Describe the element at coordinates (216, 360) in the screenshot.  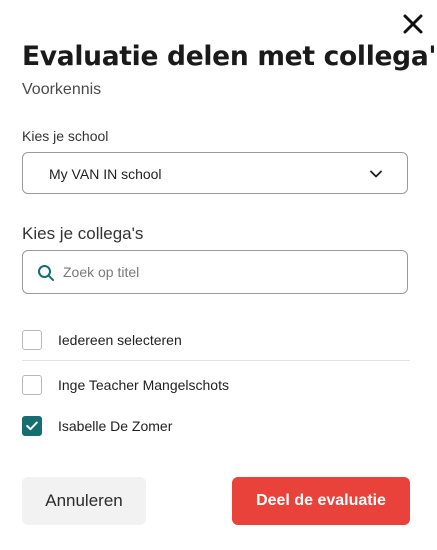
I see `divider` at that location.